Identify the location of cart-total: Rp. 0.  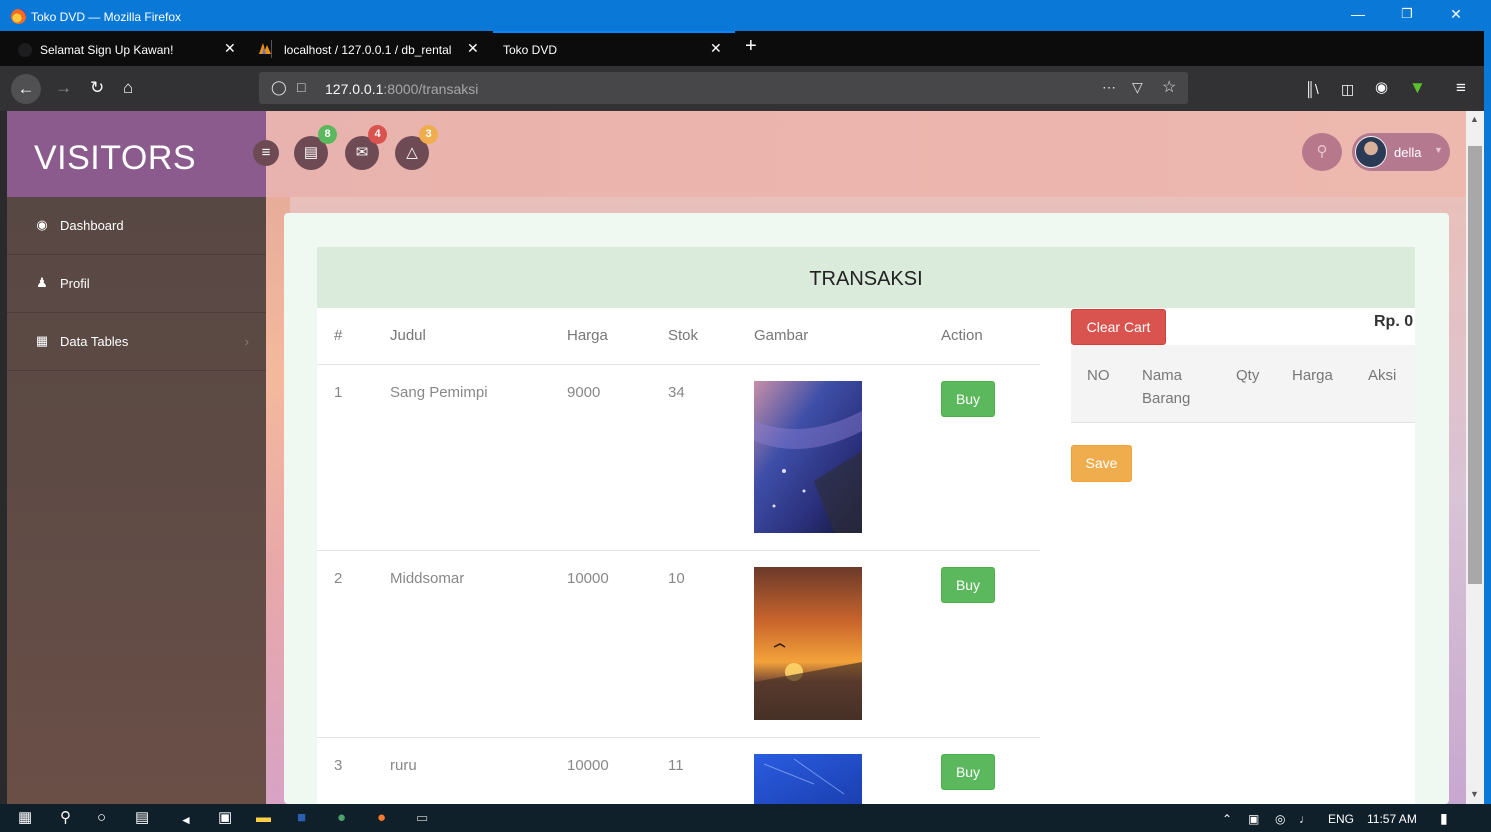
(1394, 321).